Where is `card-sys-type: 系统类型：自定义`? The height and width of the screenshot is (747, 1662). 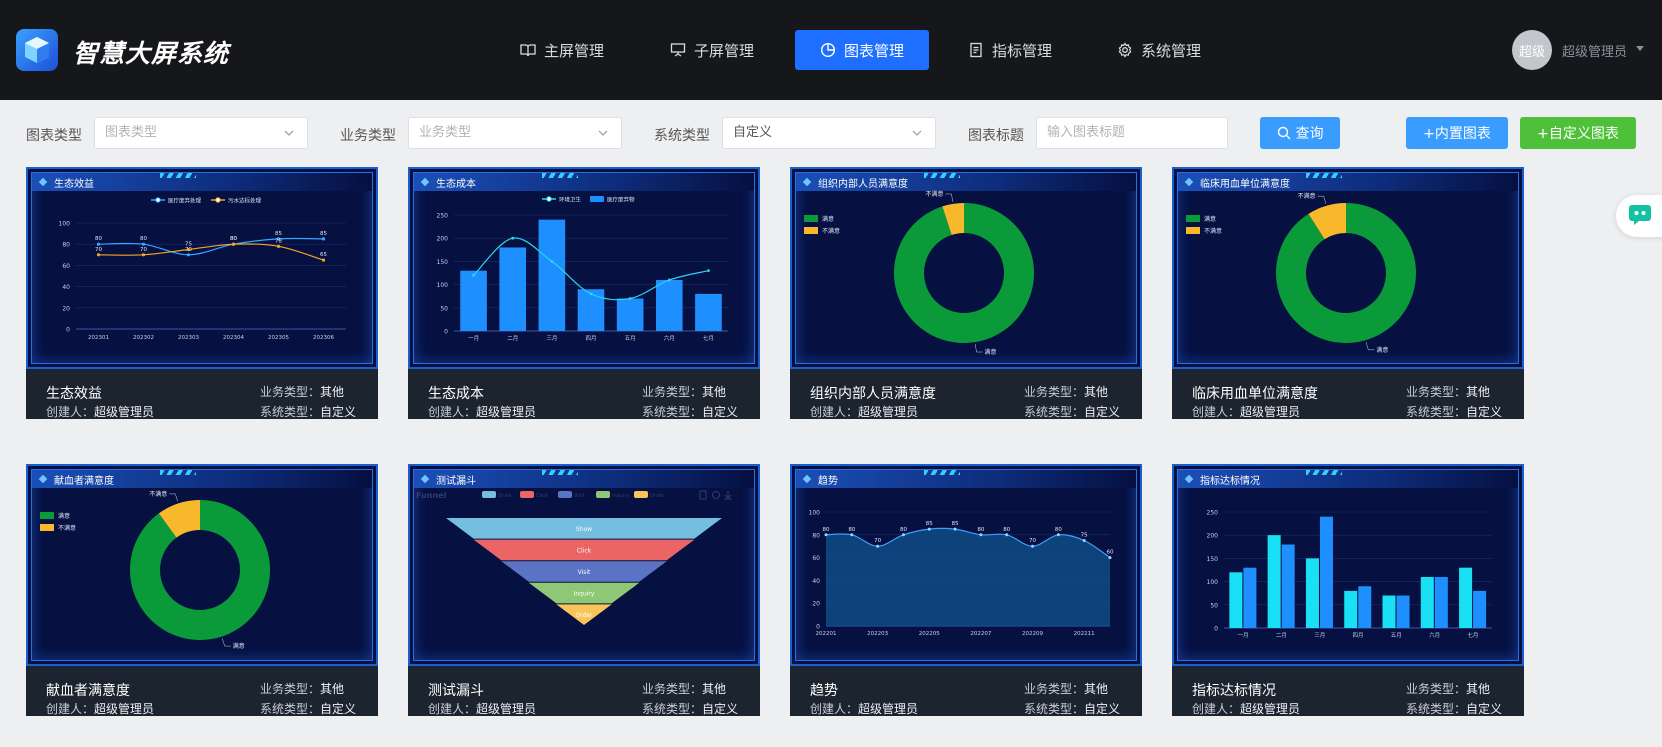 card-sys-type: 系统类型：自定义 is located at coordinates (1454, 708).